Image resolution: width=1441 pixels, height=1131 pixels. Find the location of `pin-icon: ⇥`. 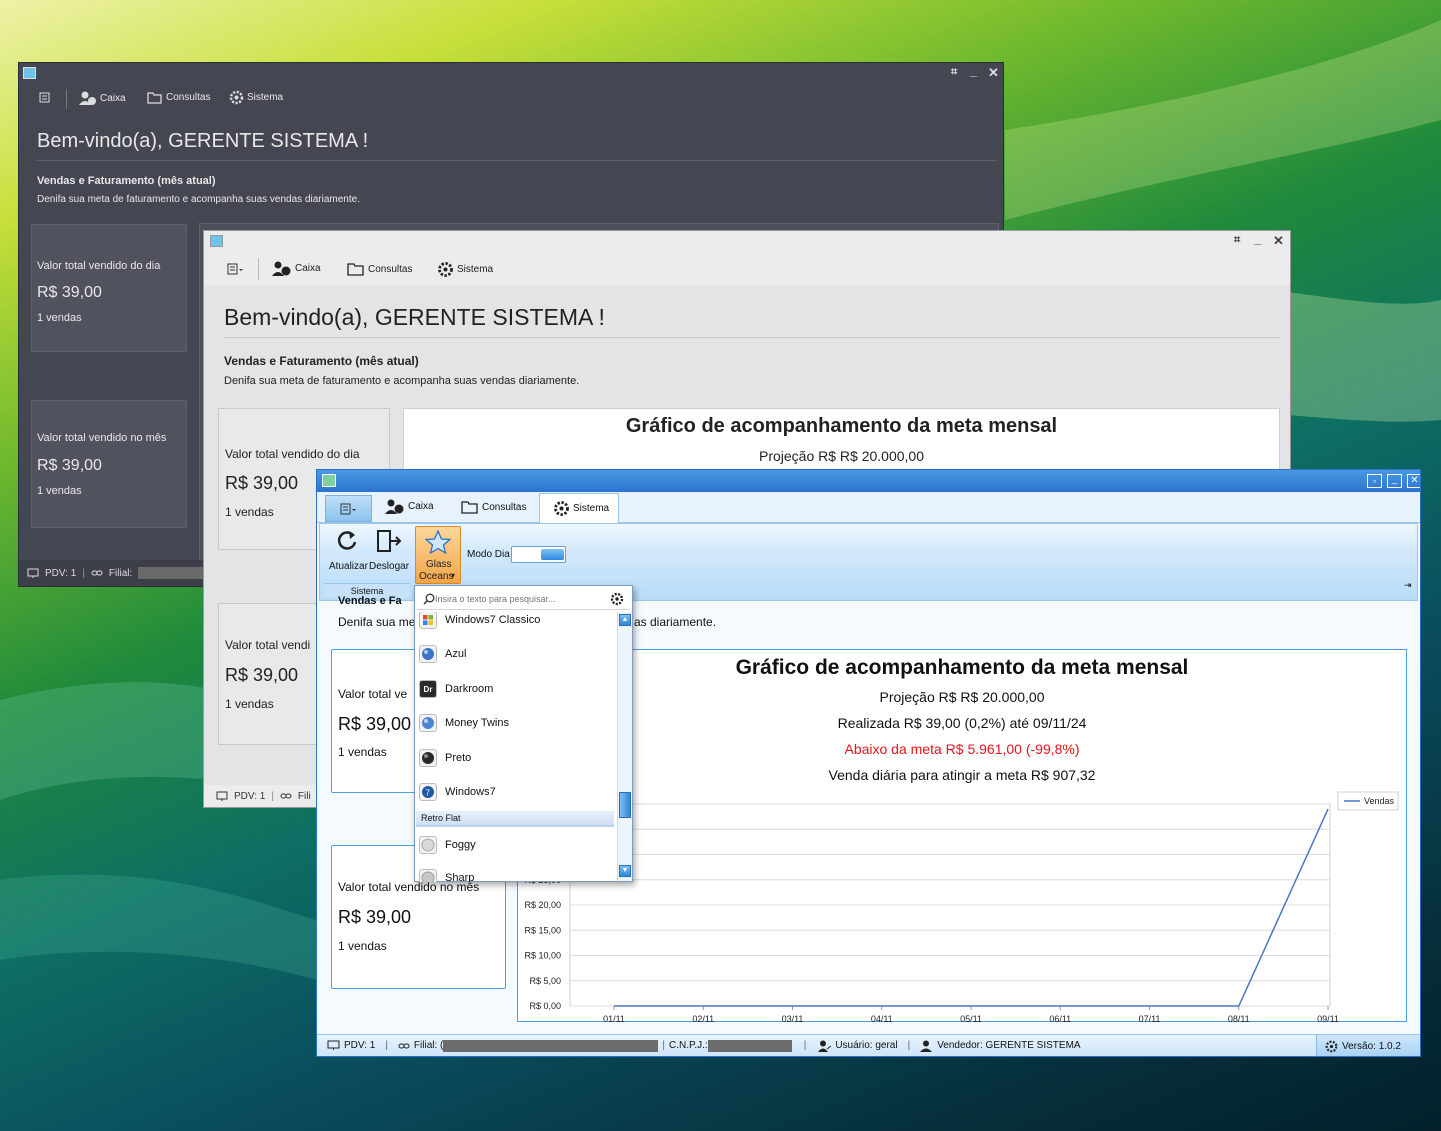

pin-icon: ⇥ is located at coordinates (1408, 585).